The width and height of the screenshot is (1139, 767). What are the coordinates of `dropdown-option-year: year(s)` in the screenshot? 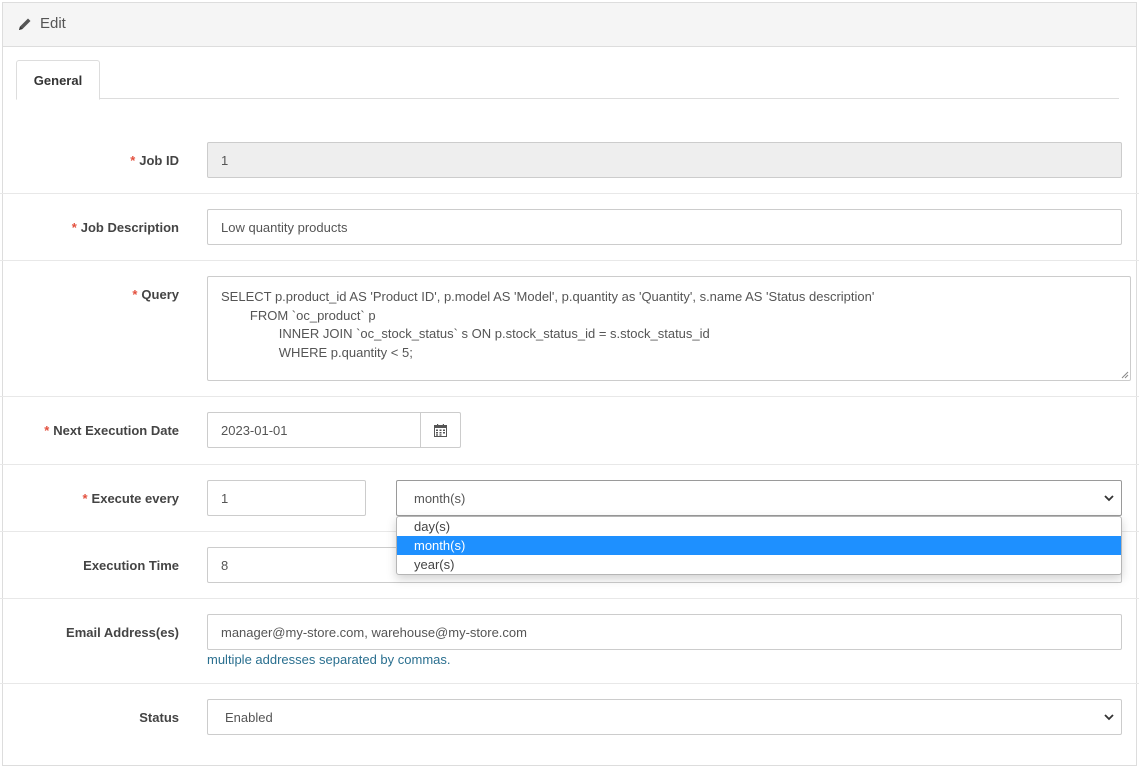 It's located at (759, 564).